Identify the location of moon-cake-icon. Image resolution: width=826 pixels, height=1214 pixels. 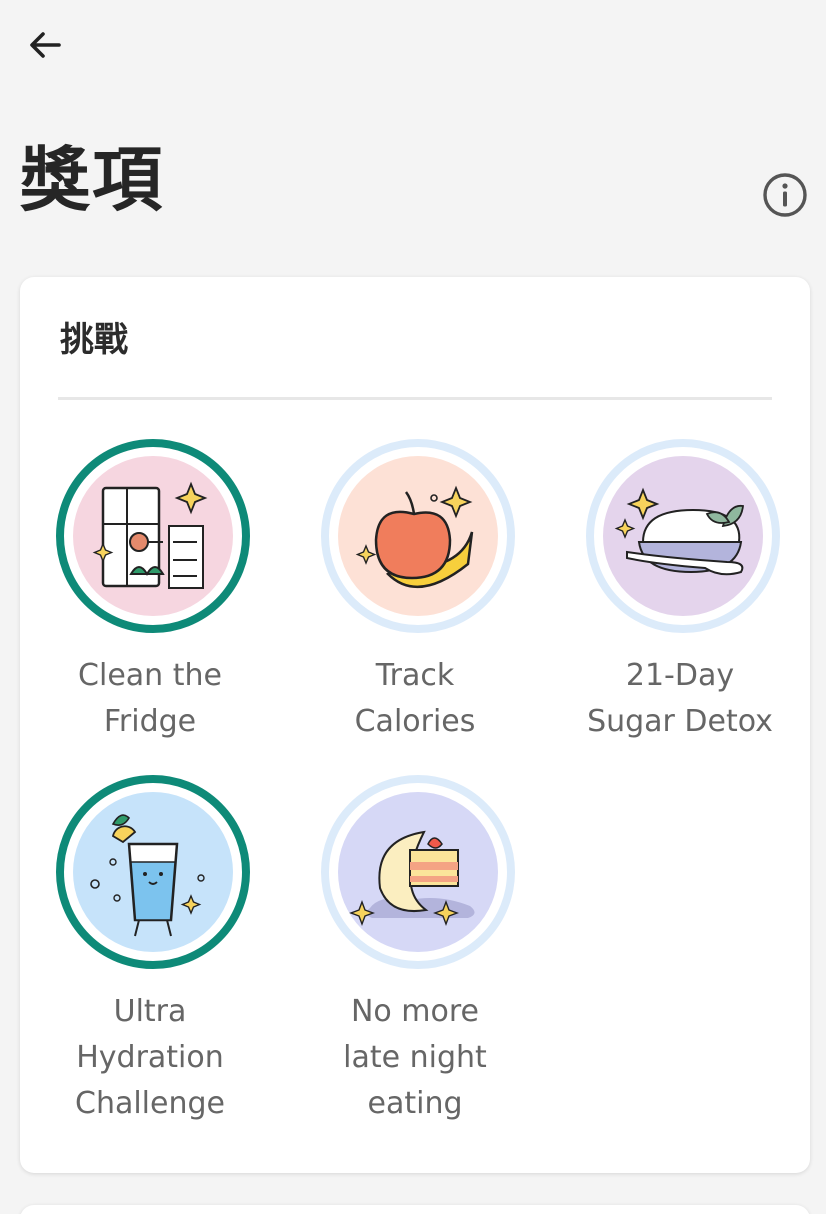
(418, 872).